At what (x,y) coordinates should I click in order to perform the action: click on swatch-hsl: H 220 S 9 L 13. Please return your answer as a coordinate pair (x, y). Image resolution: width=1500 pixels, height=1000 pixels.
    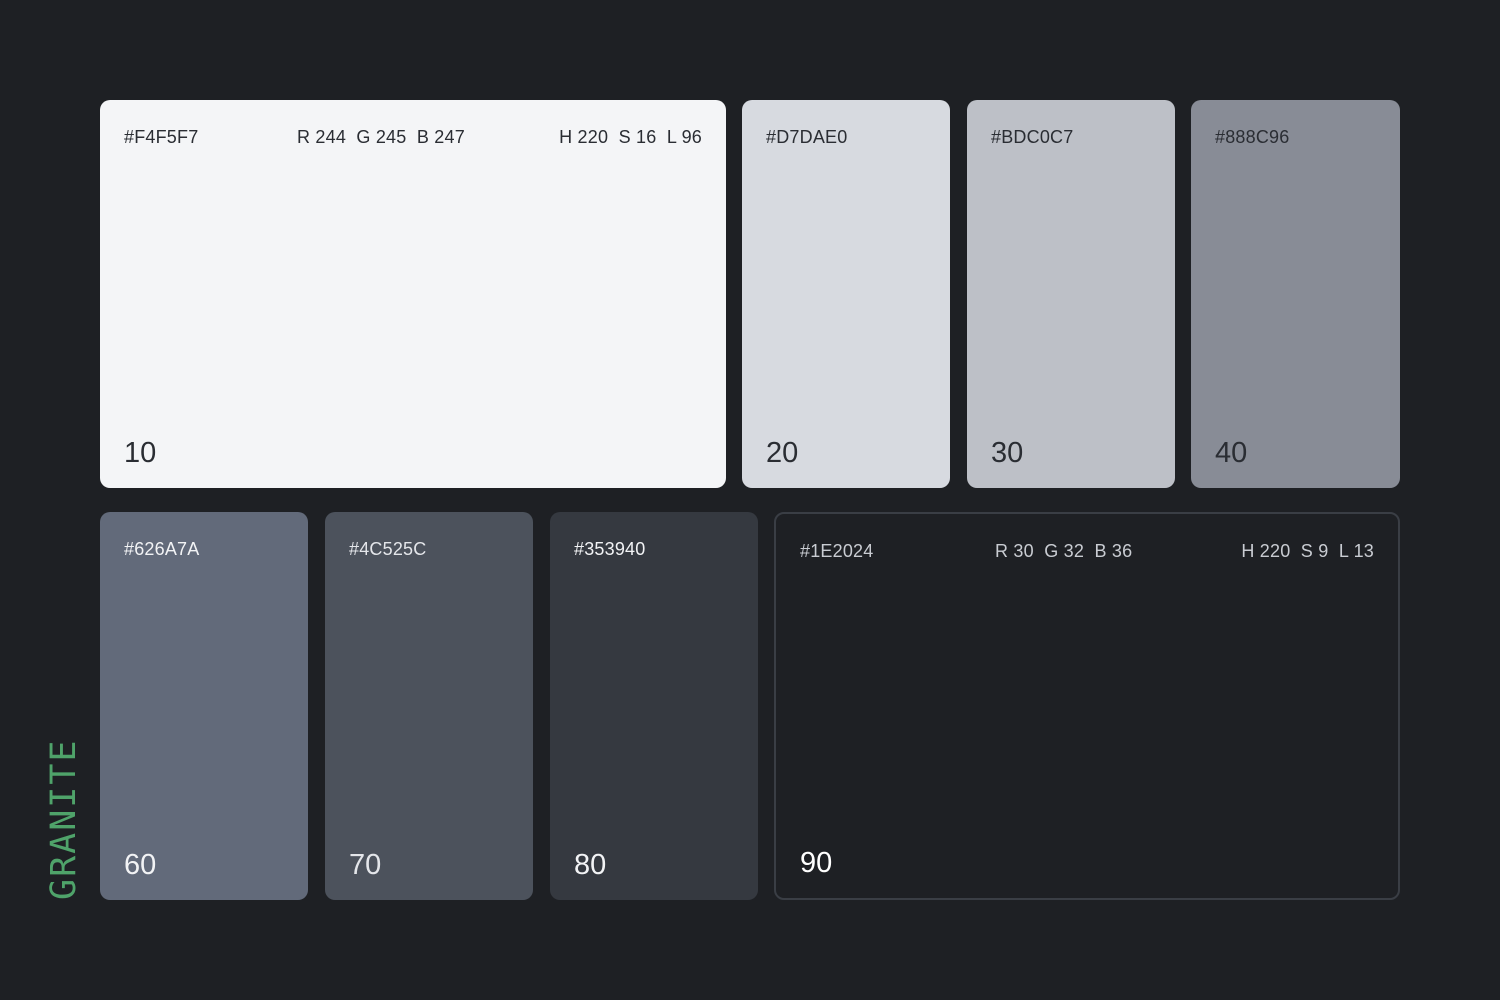
    Looking at the image, I should click on (1307, 551).